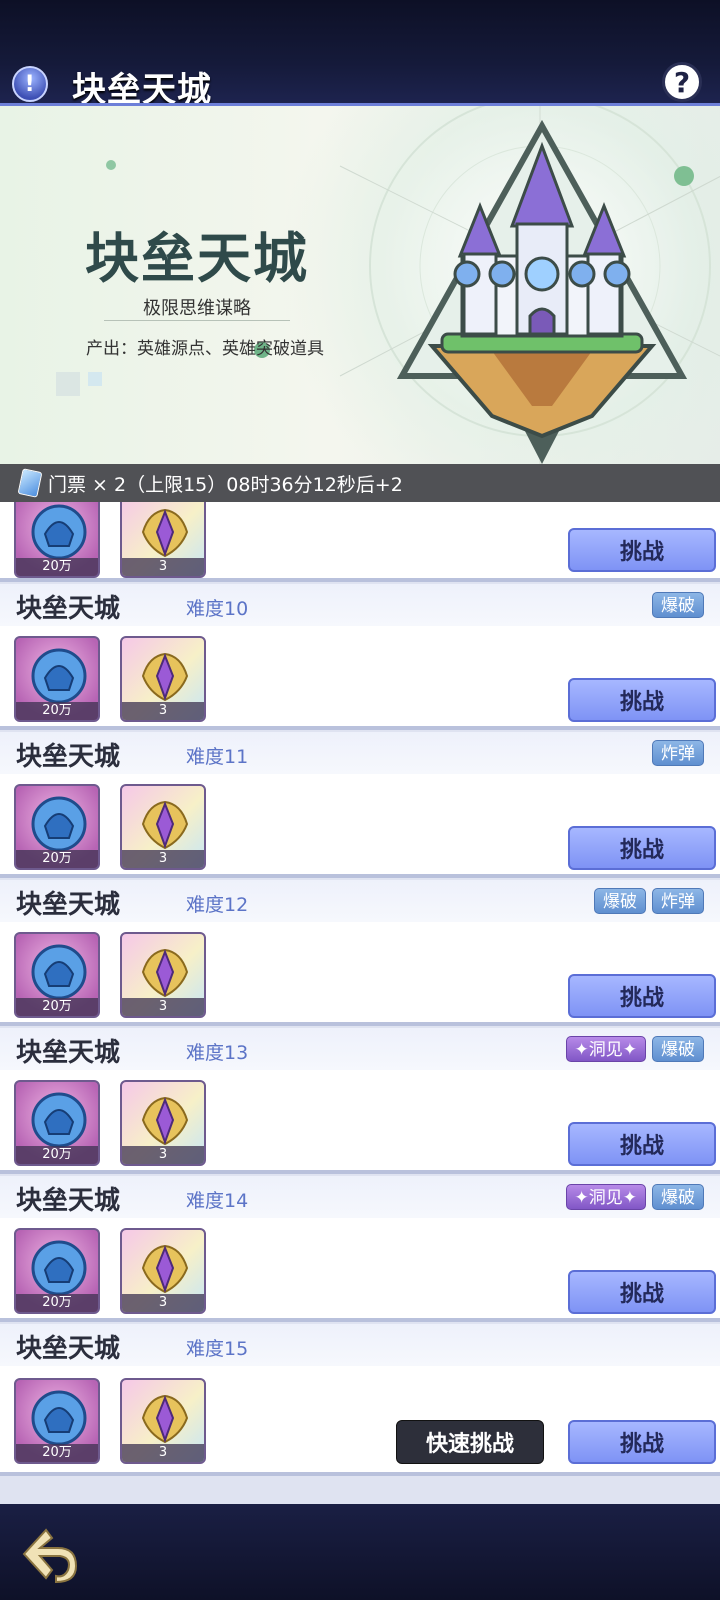 Image resolution: width=720 pixels, height=1600 pixels. I want to click on level-header: 块垒天城 难度12 爆破 炸弹, so click(360, 901).